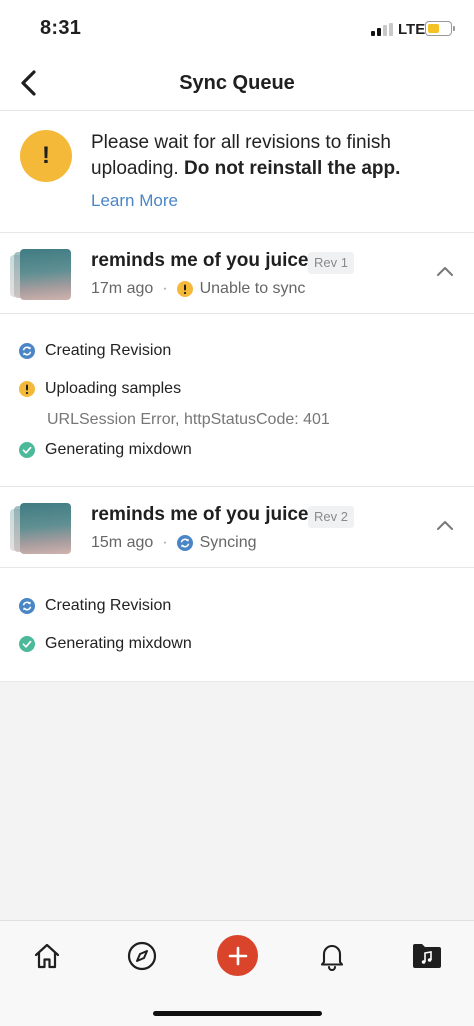 The width and height of the screenshot is (474, 1026). I want to click on learn-more-link: Learn More, so click(134, 201).